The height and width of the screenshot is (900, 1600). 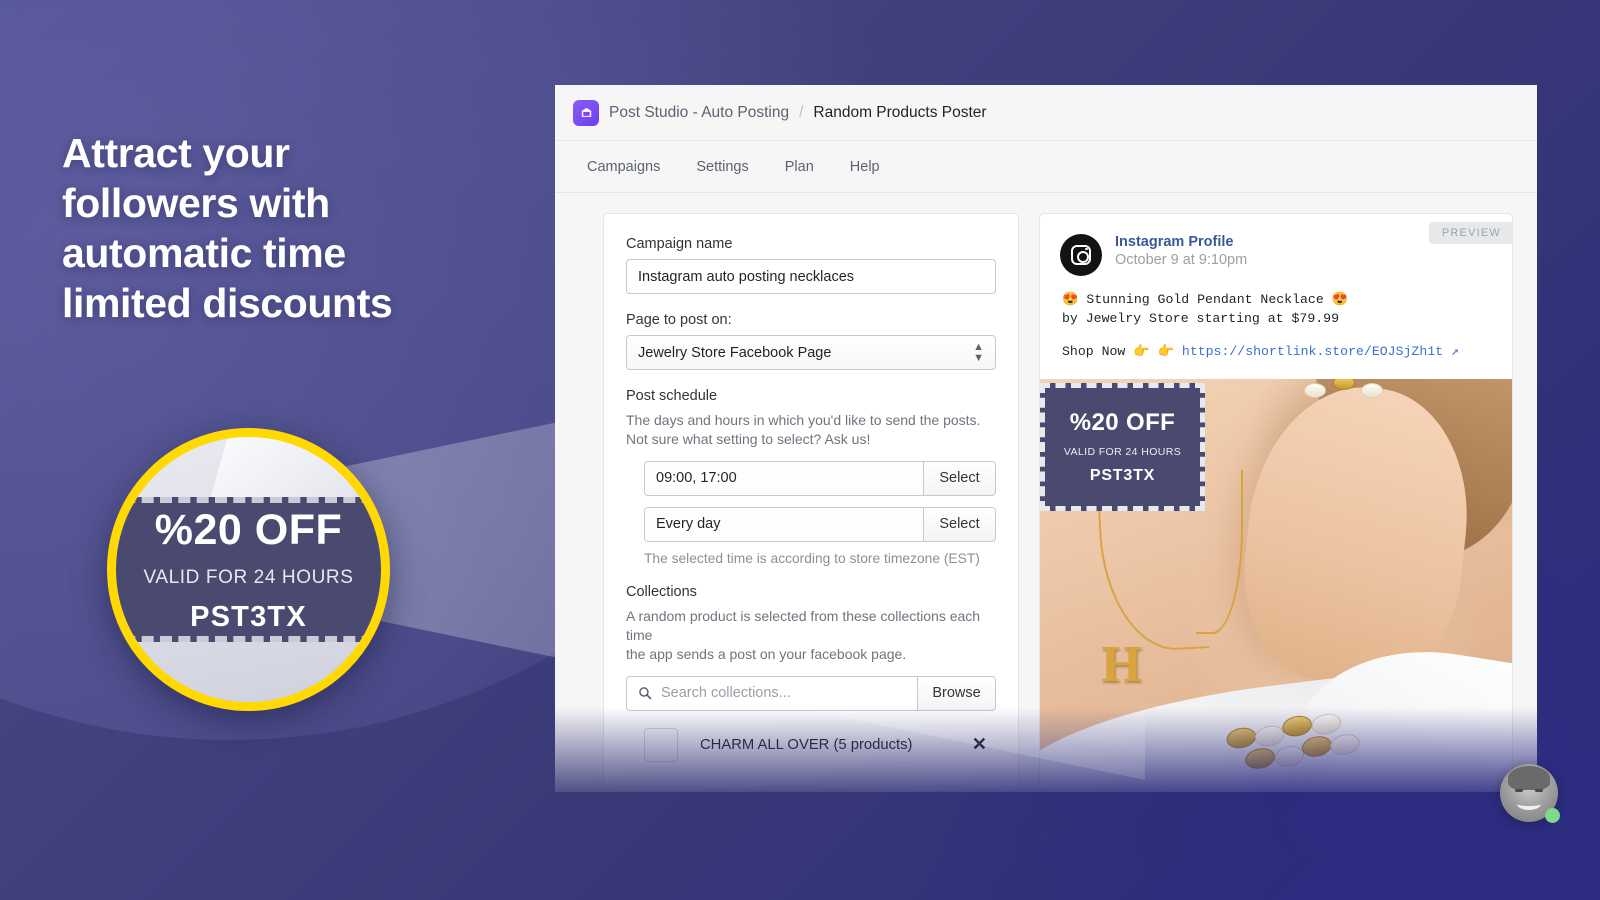 What do you see at coordinates (1205, 299) in the screenshot?
I see `caption-line-1: 😍 Stunning Gold Pendant Necklace 😍` at bounding box center [1205, 299].